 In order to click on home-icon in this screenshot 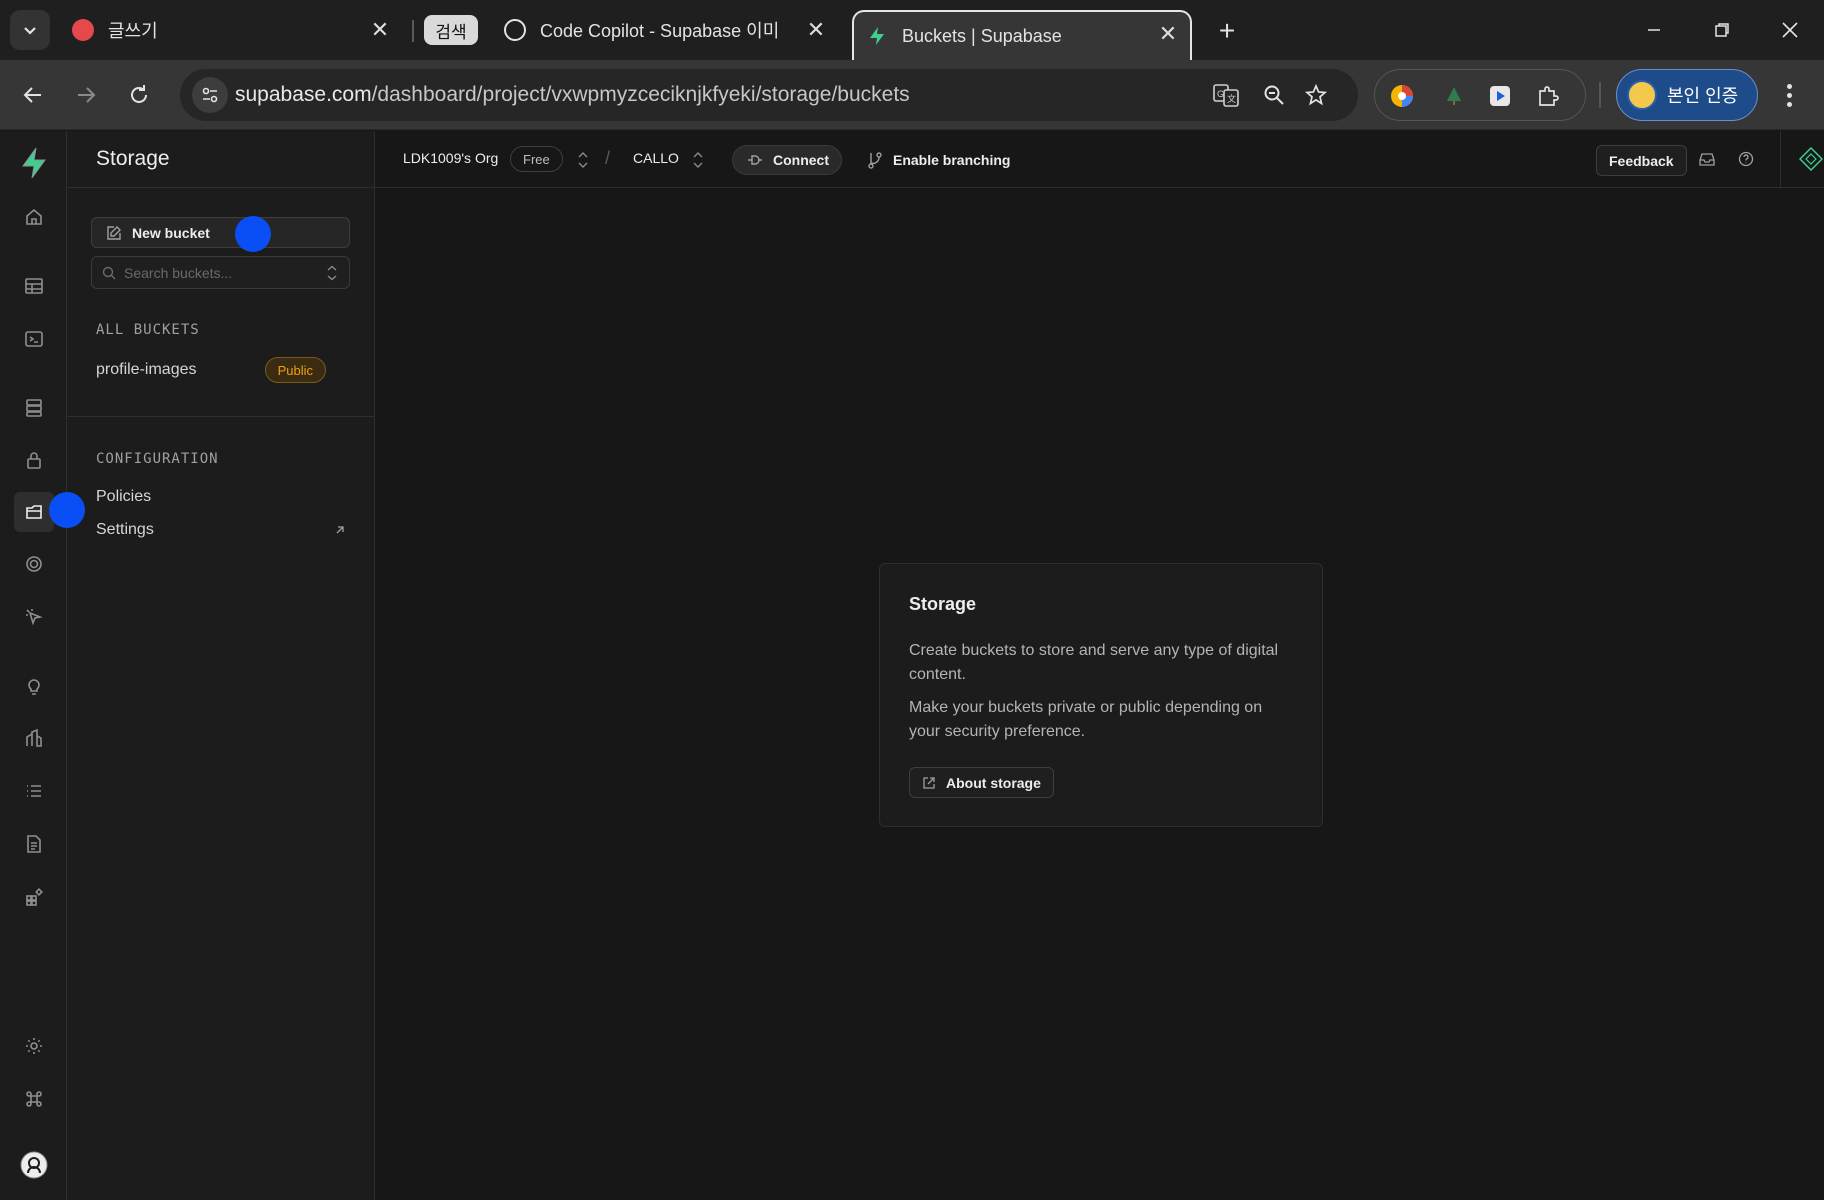, I will do `click(34, 217)`.